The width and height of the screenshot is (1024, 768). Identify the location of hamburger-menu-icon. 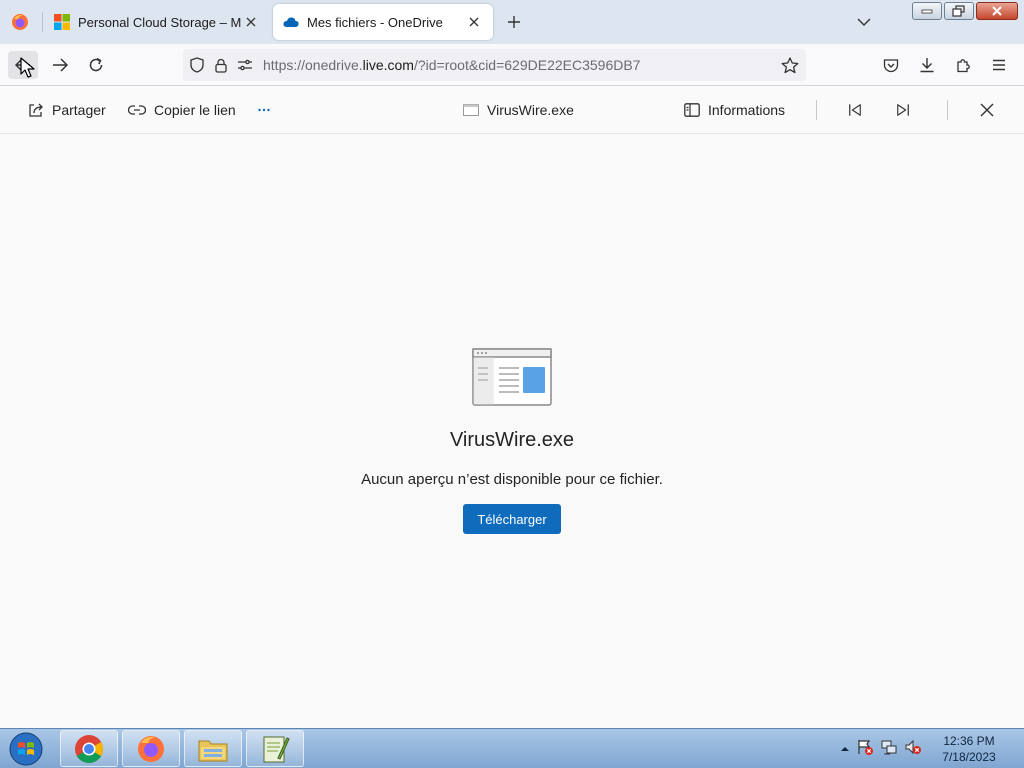
(999, 65).